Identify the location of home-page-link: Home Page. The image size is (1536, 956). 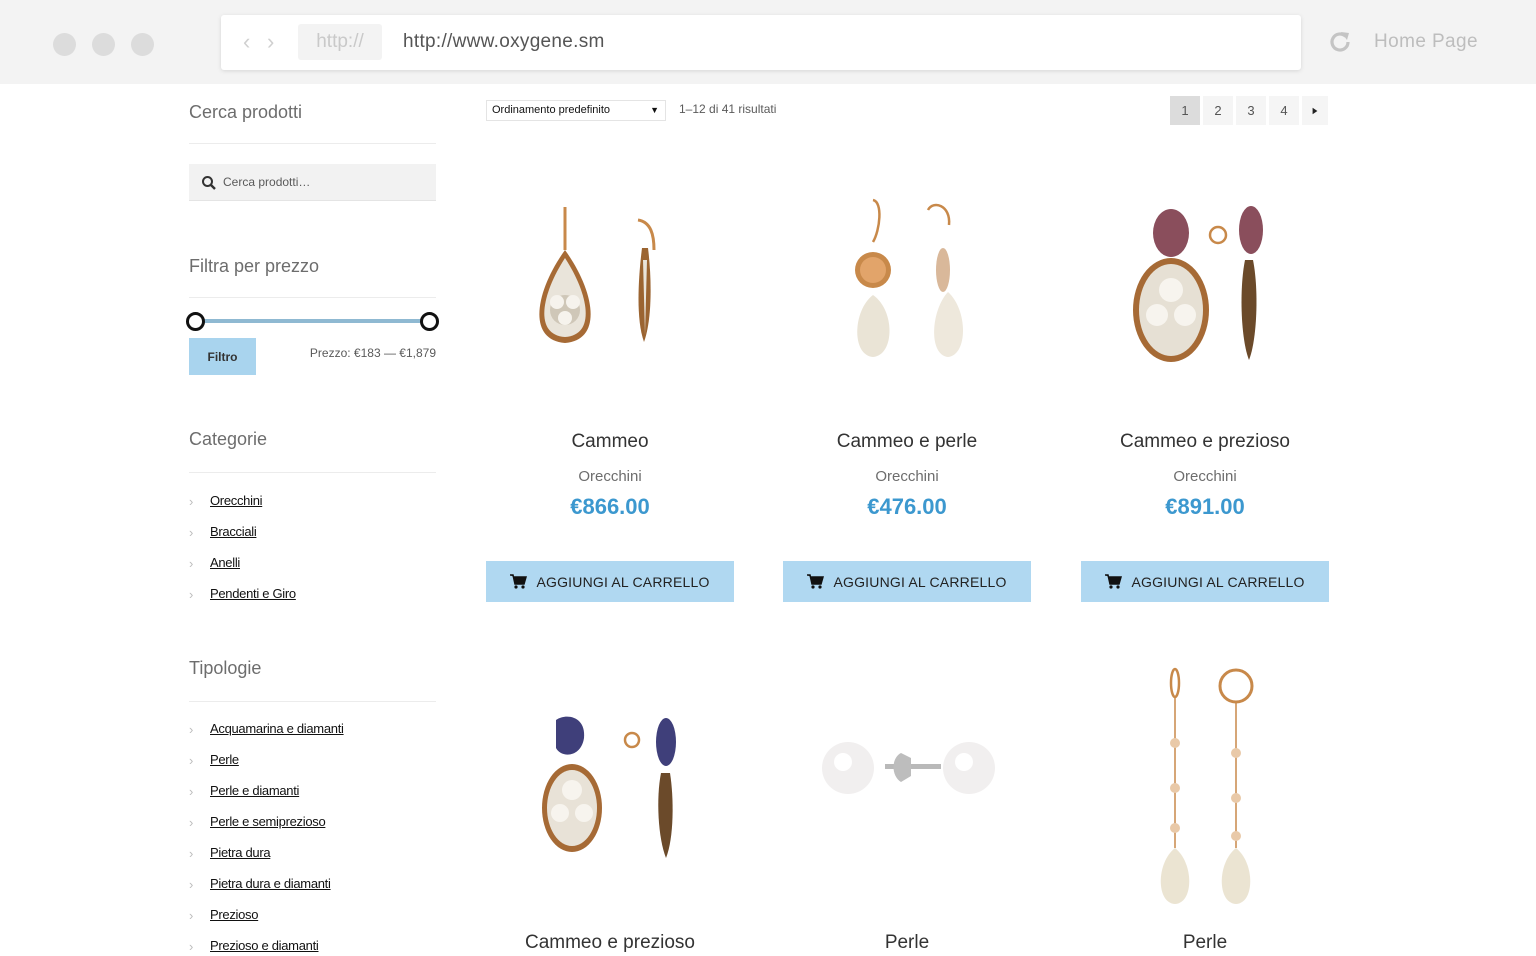
(1426, 42).